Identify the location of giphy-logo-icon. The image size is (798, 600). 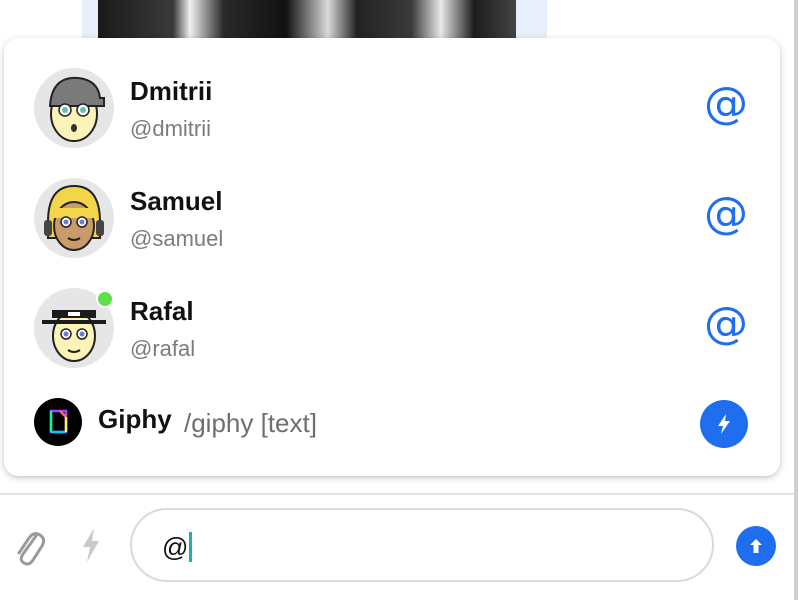
(58, 422).